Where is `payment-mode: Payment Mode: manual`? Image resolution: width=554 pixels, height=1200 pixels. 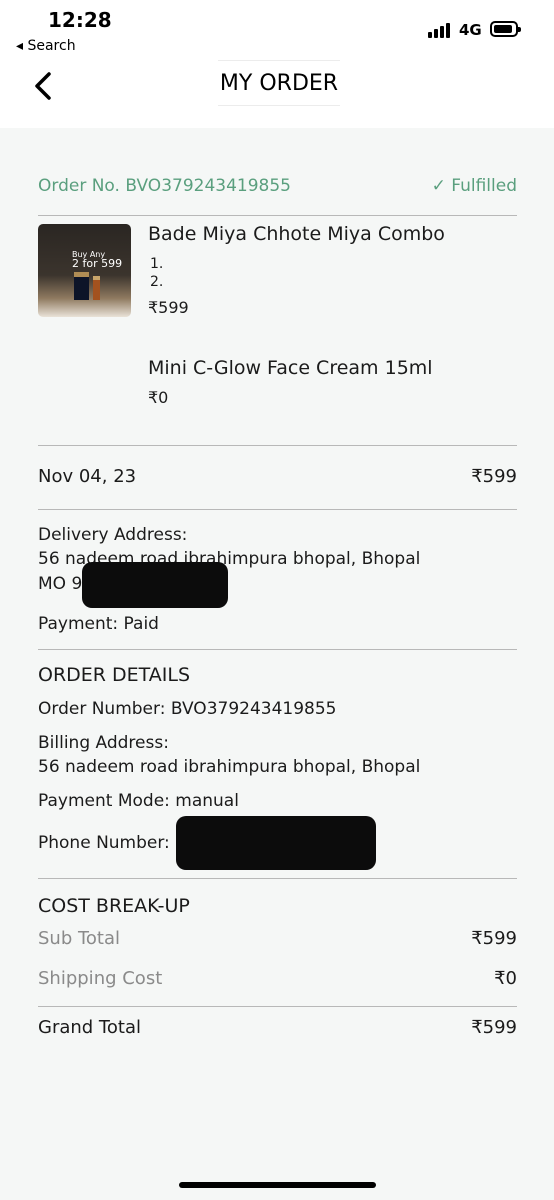 payment-mode: Payment Mode: manual is located at coordinates (138, 801).